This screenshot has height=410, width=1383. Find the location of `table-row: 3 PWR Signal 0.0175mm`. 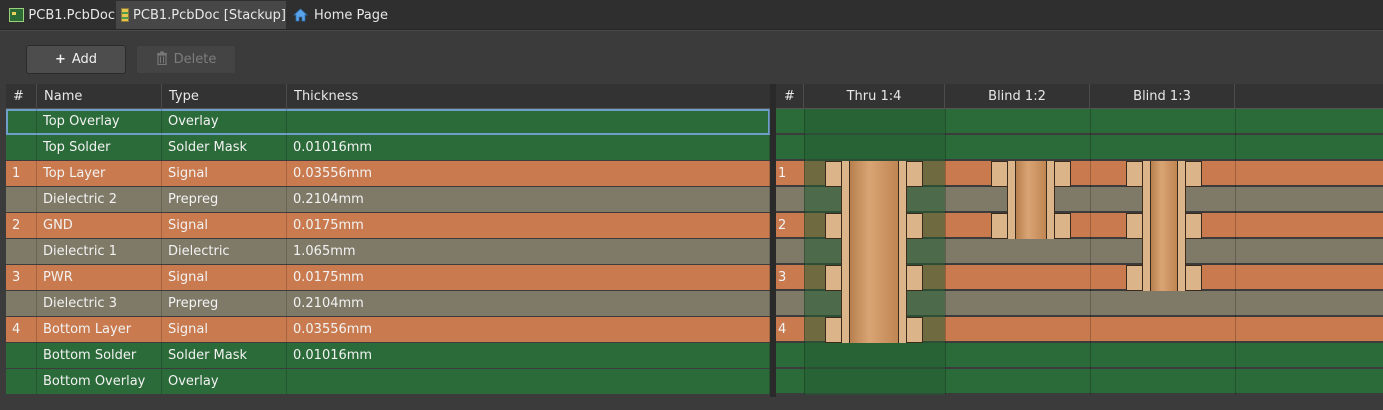

table-row: 3 PWR Signal 0.0175mm is located at coordinates (388, 278).